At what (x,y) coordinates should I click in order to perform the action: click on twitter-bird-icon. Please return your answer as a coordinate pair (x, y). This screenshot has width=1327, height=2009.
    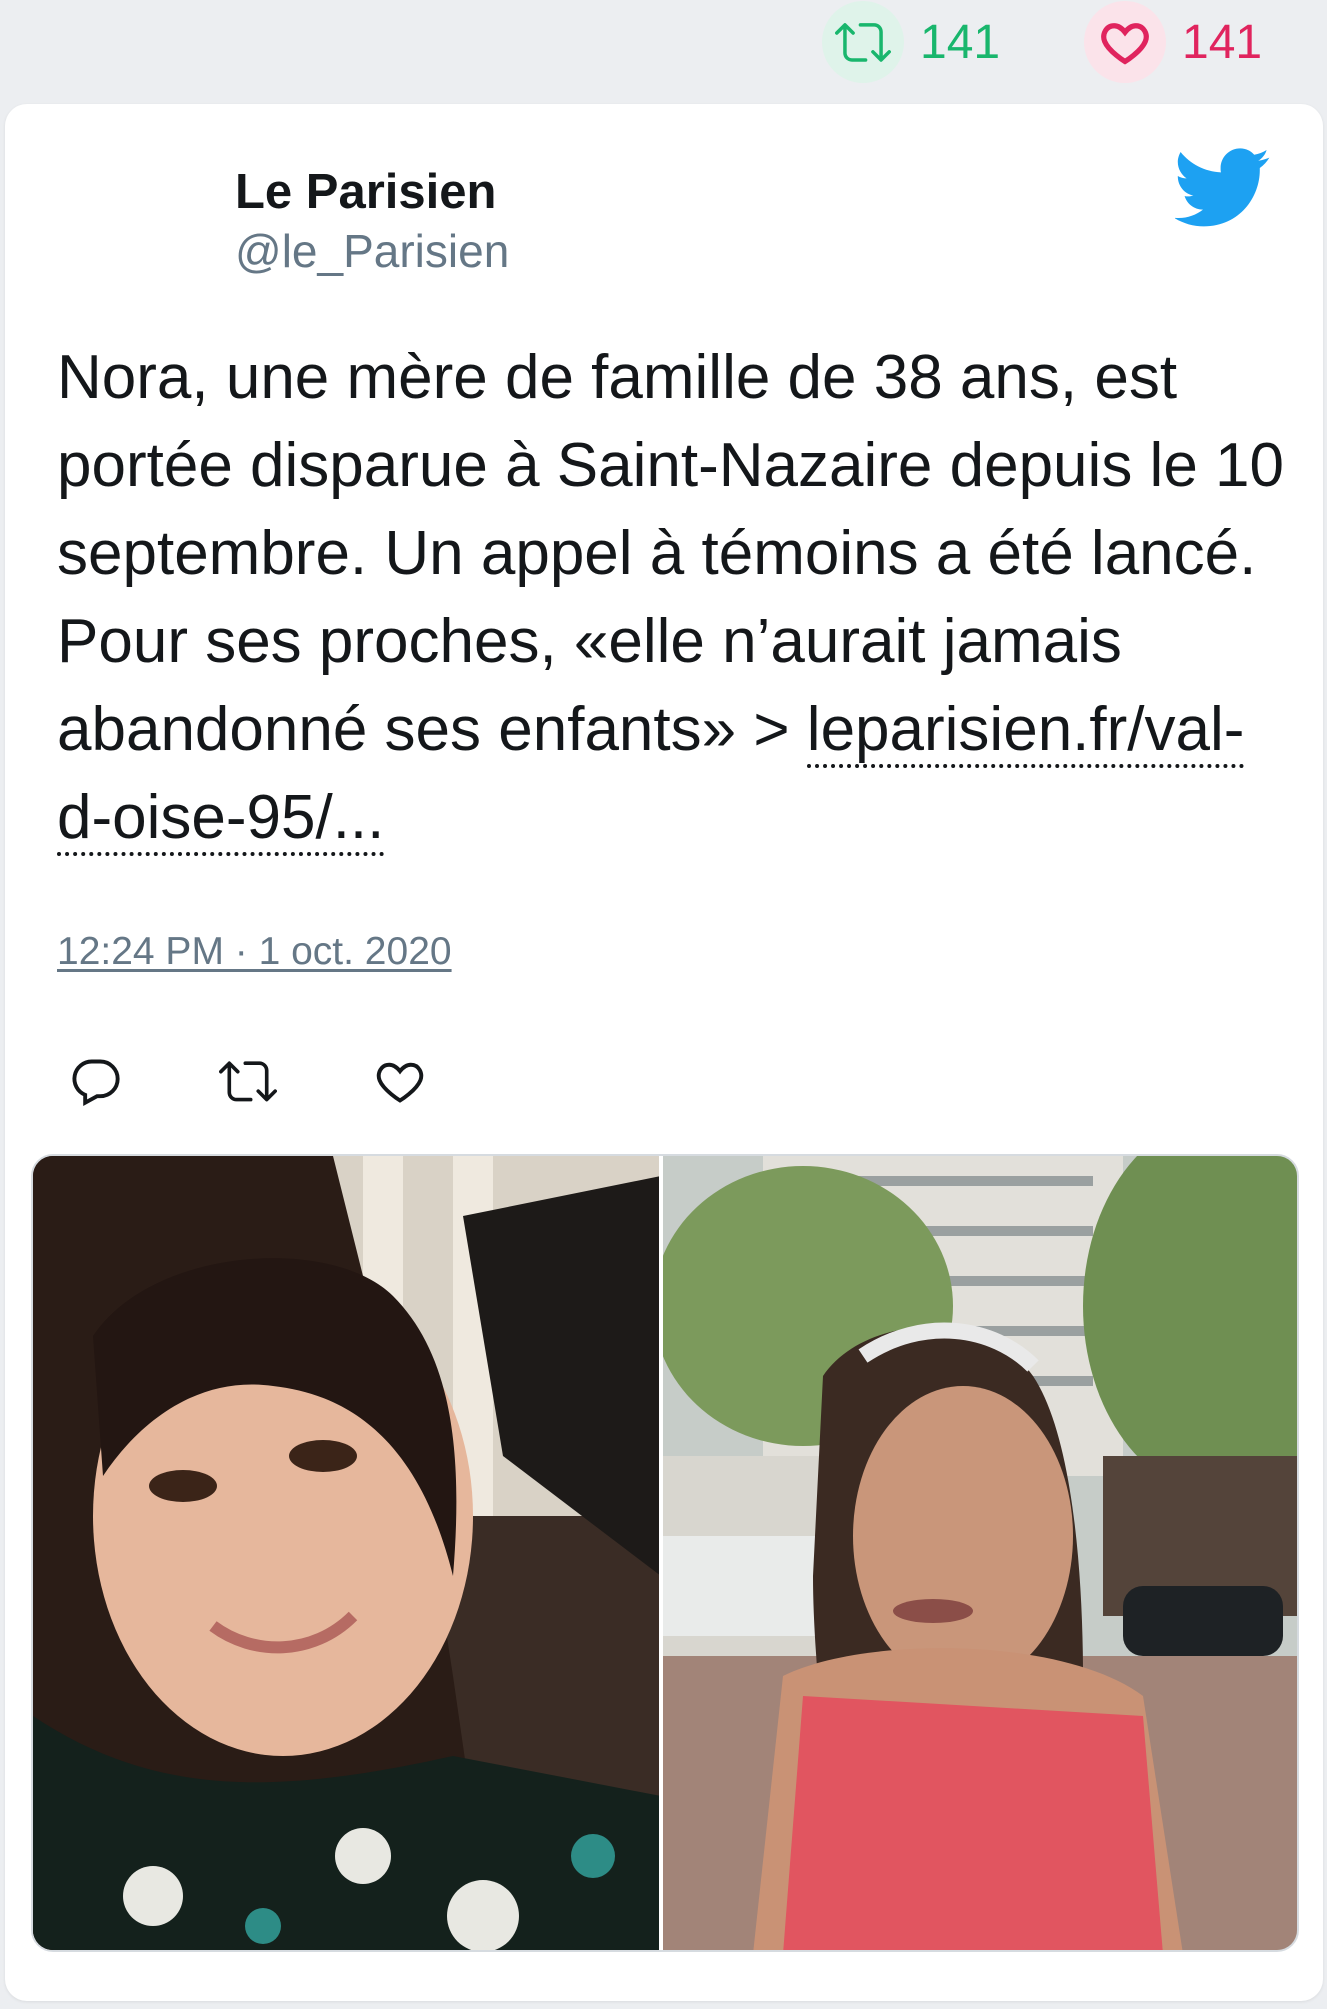
    Looking at the image, I should click on (1223, 188).